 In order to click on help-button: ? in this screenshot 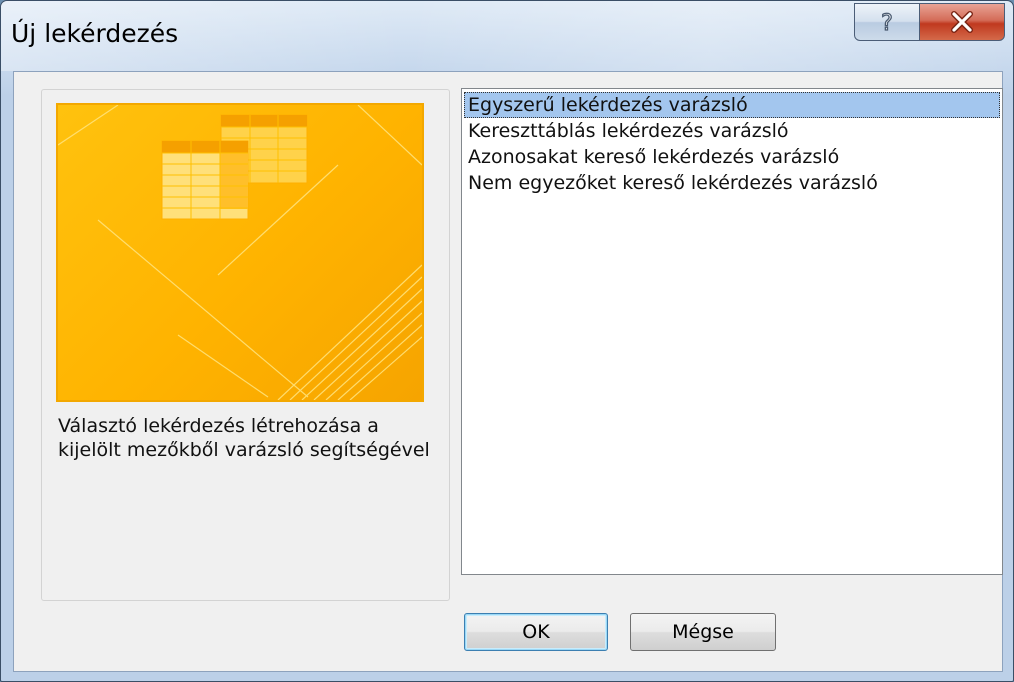, I will do `click(887, 22)`.